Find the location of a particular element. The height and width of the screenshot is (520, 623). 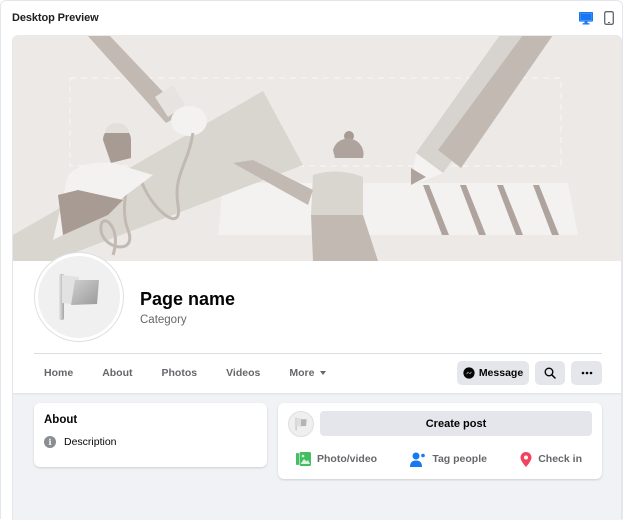

search-icon is located at coordinates (550, 373).